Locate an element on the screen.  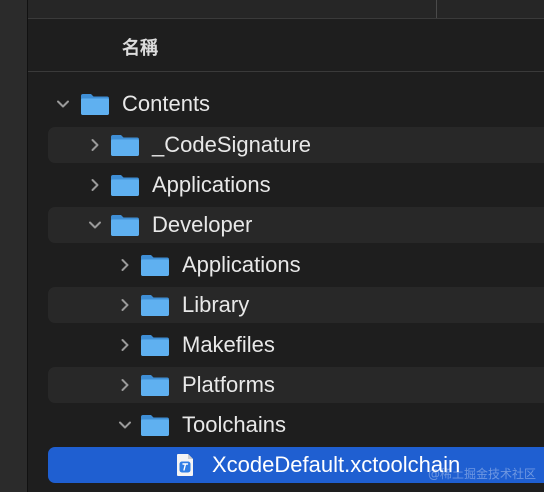
tree-row-label: XcodeDefault.xctoolchain is located at coordinates (336, 464).